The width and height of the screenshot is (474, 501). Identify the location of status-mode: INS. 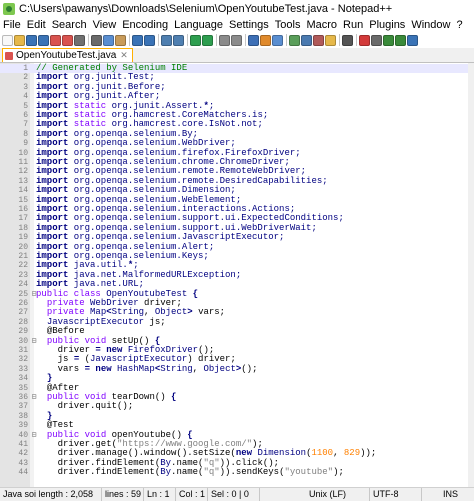
(457, 494).